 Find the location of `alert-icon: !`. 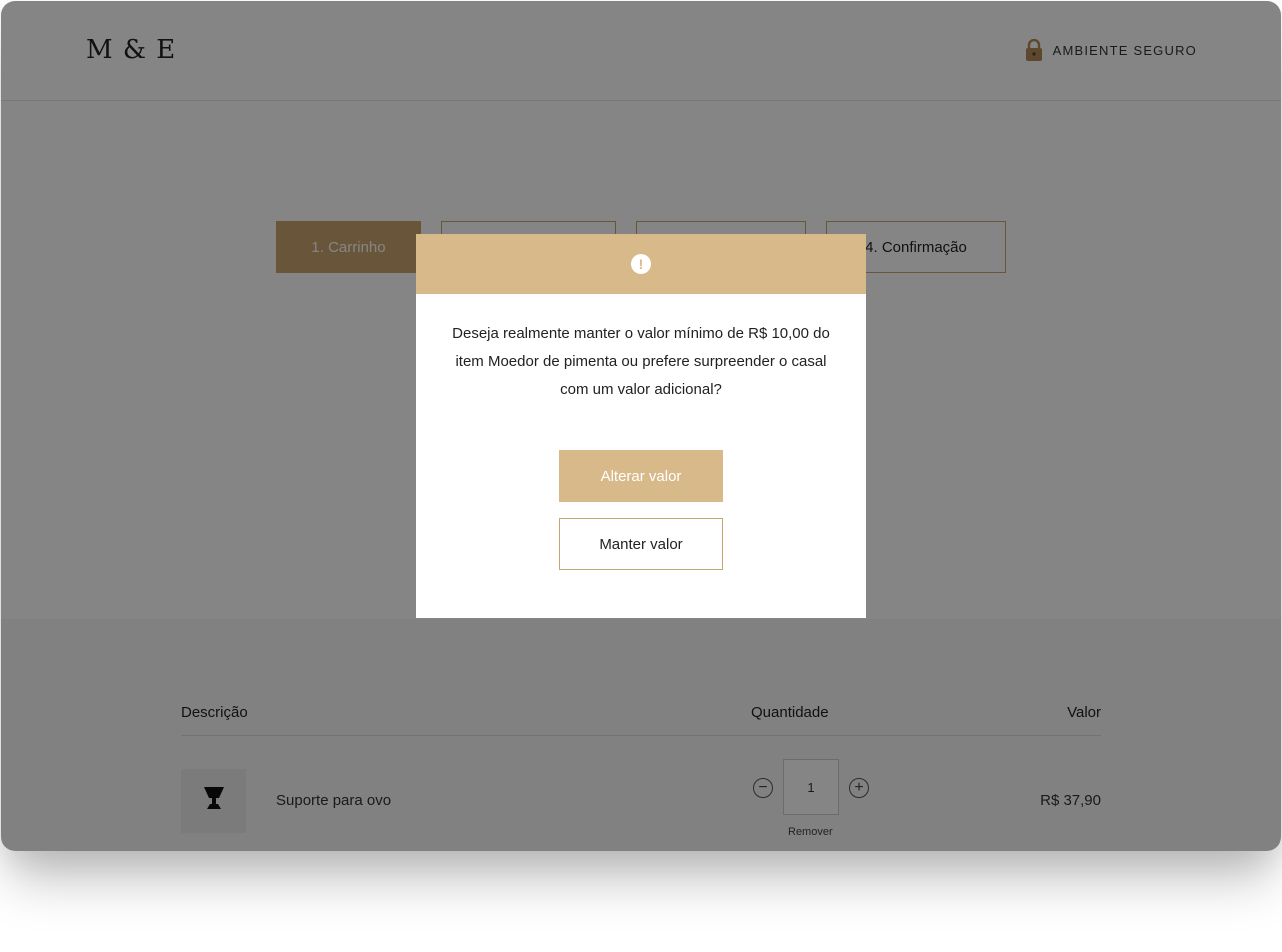

alert-icon: ! is located at coordinates (641, 264).